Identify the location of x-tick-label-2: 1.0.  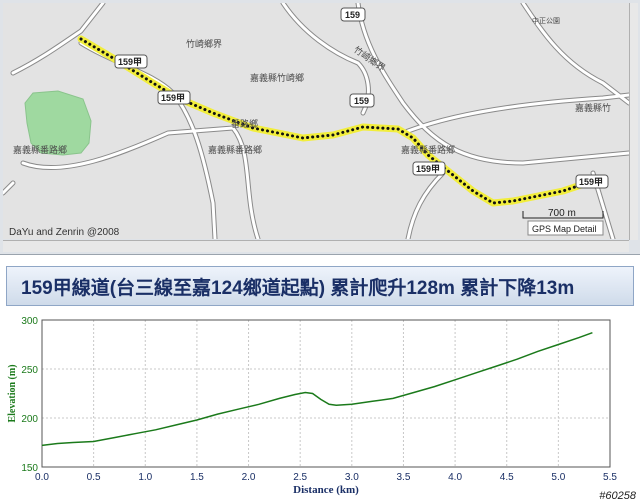
(145, 477).